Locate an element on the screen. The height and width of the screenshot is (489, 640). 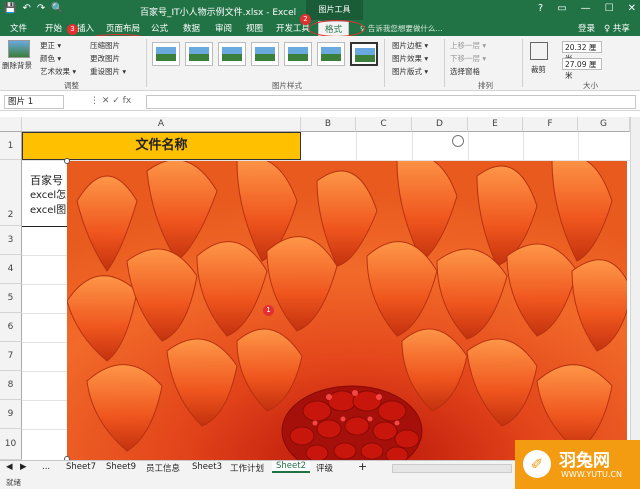
formula-bar: 图片 1 ⋮ ✕ ✓ fx is located at coordinates (320, 102).